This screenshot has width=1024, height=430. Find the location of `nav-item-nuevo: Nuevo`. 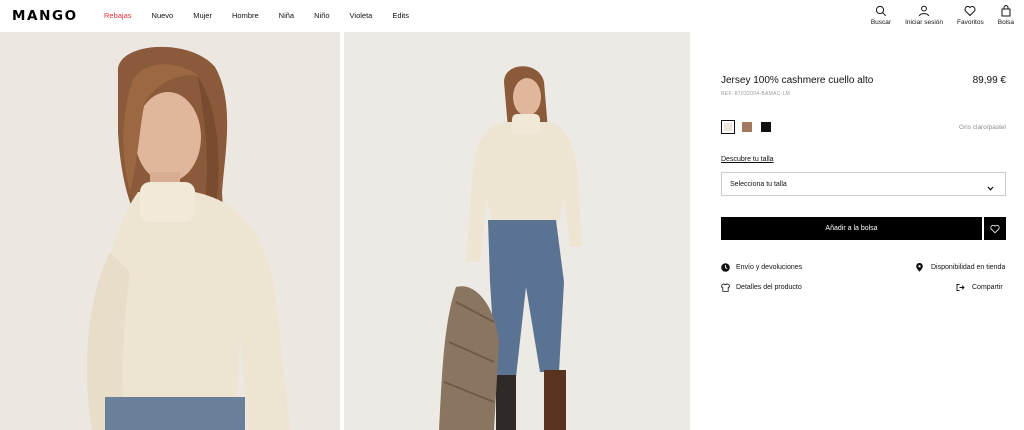

nav-item-nuevo: Nuevo is located at coordinates (163, 15).